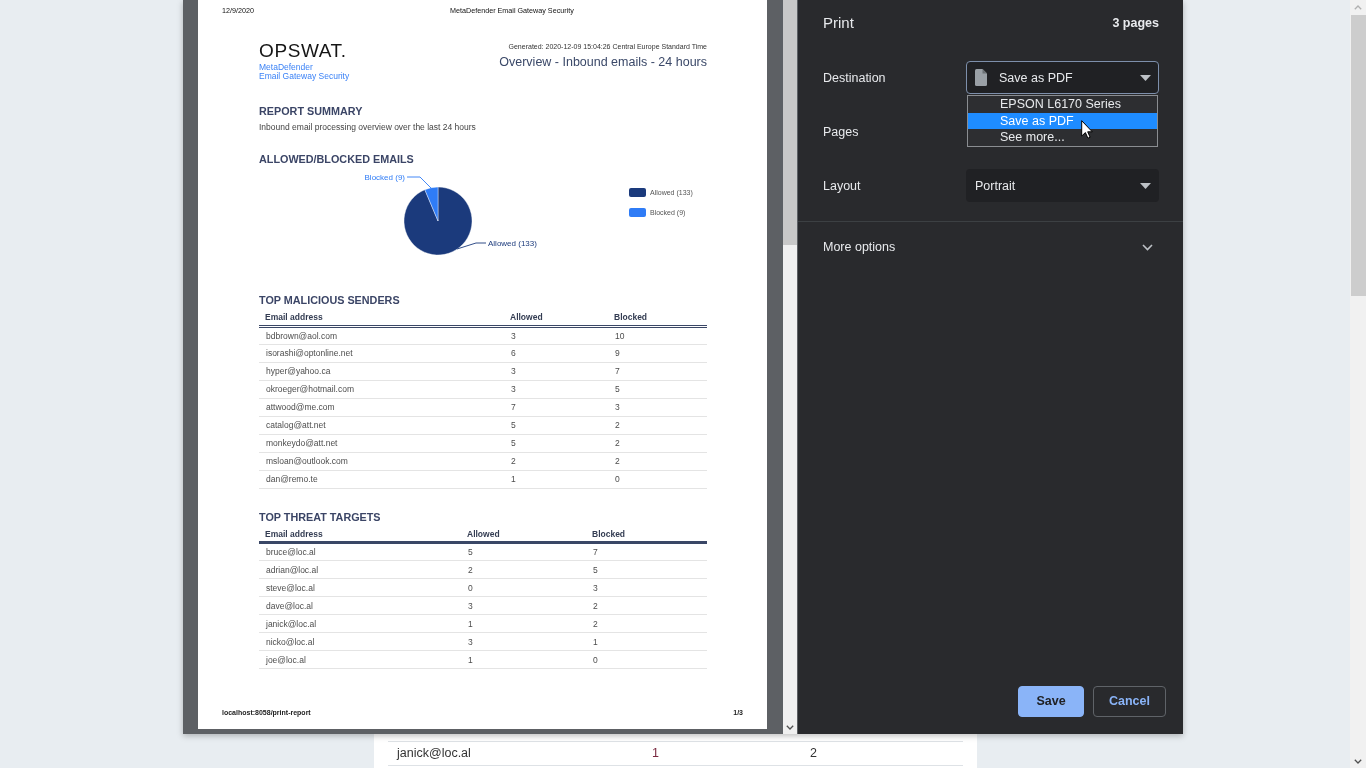 The image size is (1366, 768). What do you see at coordinates (360, 641) in the screenshot?
I see `table-cell: nicko@loc.al` at bounding box center [360, 641].